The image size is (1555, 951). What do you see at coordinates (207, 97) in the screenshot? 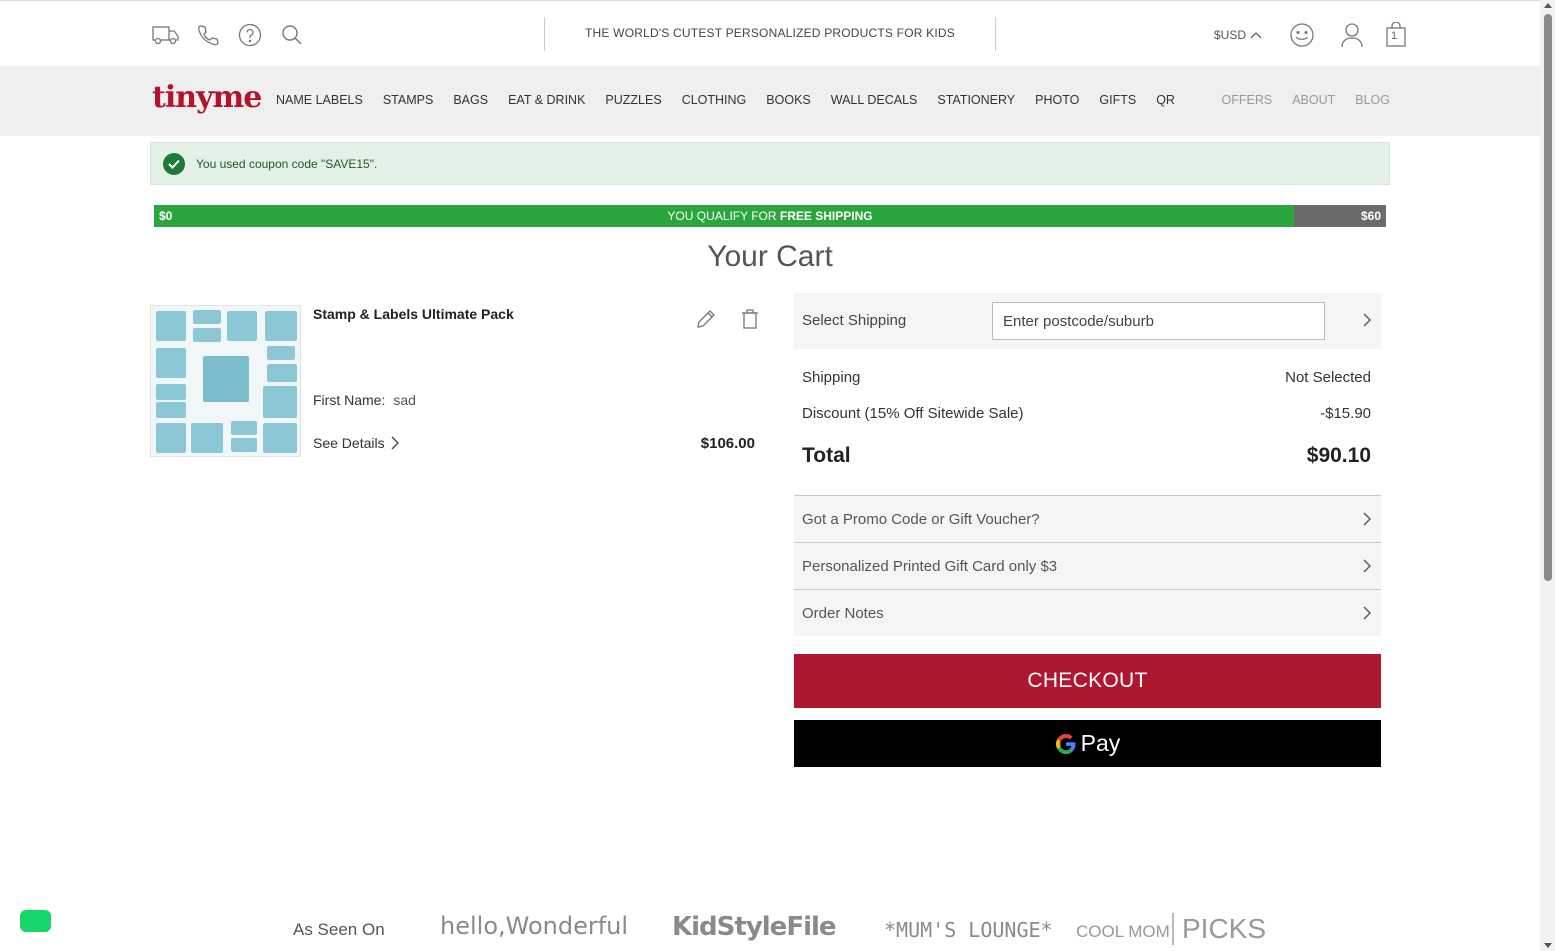
I see `tinyme-logo: tinyme` at bounding box center [207, 97].